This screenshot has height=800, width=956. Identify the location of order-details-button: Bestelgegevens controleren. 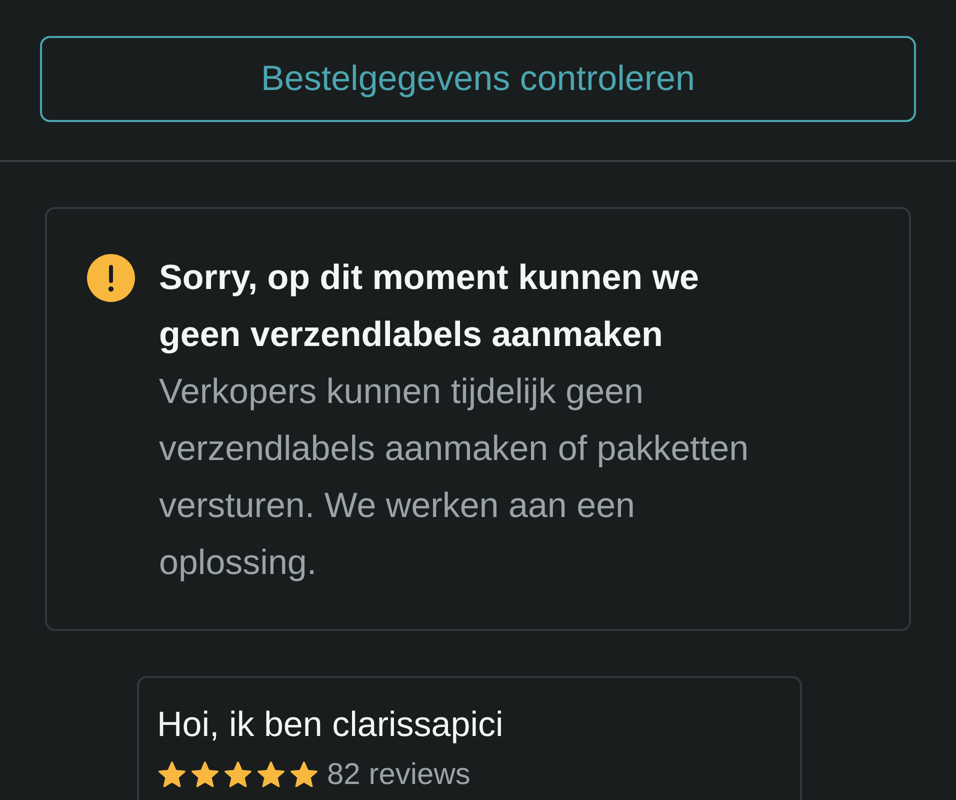
(478, 79).